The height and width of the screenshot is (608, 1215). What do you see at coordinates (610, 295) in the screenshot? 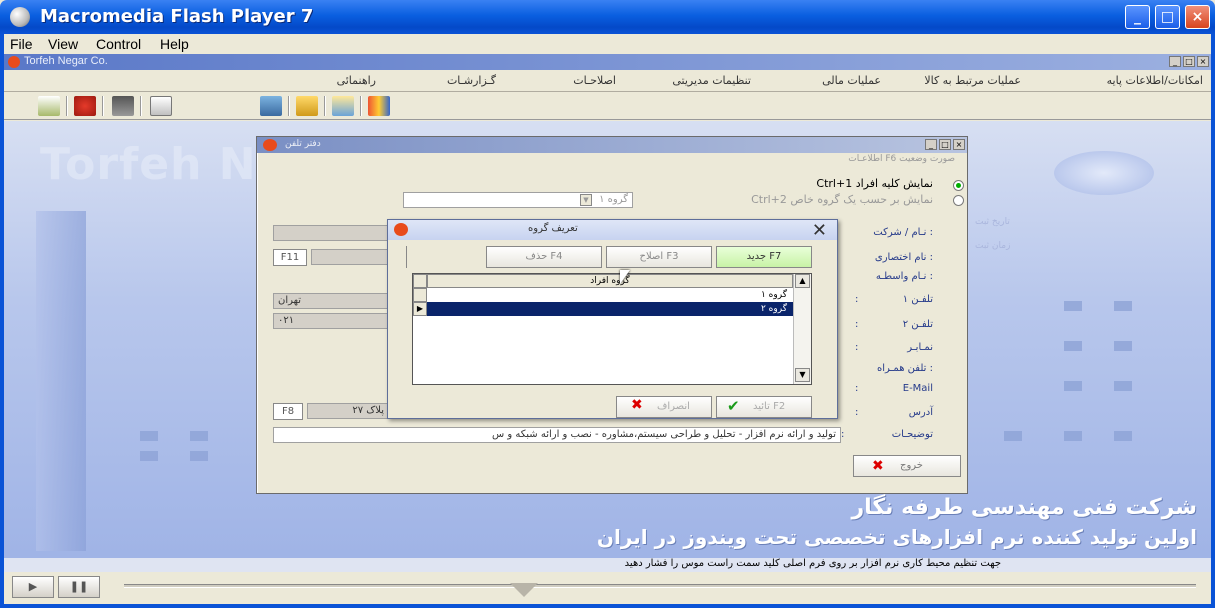
I see `table-row: گروه ۱` at bounding box center [610, 295].